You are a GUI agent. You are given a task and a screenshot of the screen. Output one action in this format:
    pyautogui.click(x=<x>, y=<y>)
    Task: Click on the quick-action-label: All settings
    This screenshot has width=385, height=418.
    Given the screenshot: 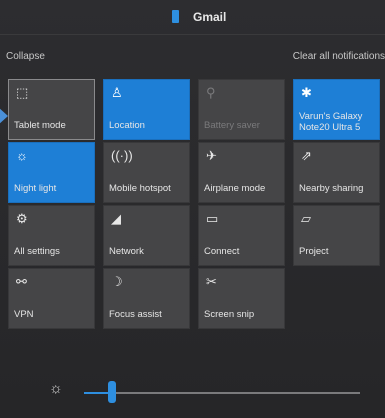 What is the action you would take?
    pyautogui.click(x=37, y=251)
    